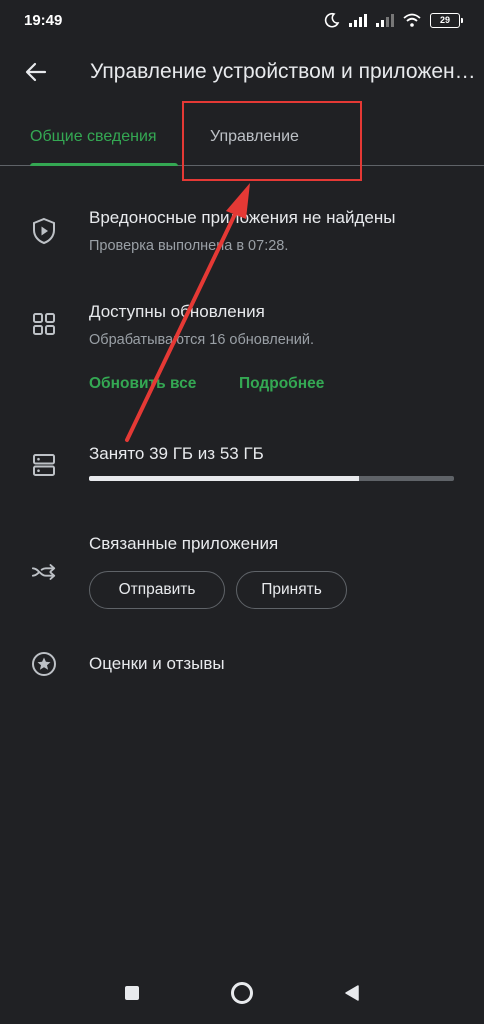 This screenshot has width=484, height=1024. Describe the element at coordinates (412, 20) in the screenshot. I see `wifi-icon` at that location.